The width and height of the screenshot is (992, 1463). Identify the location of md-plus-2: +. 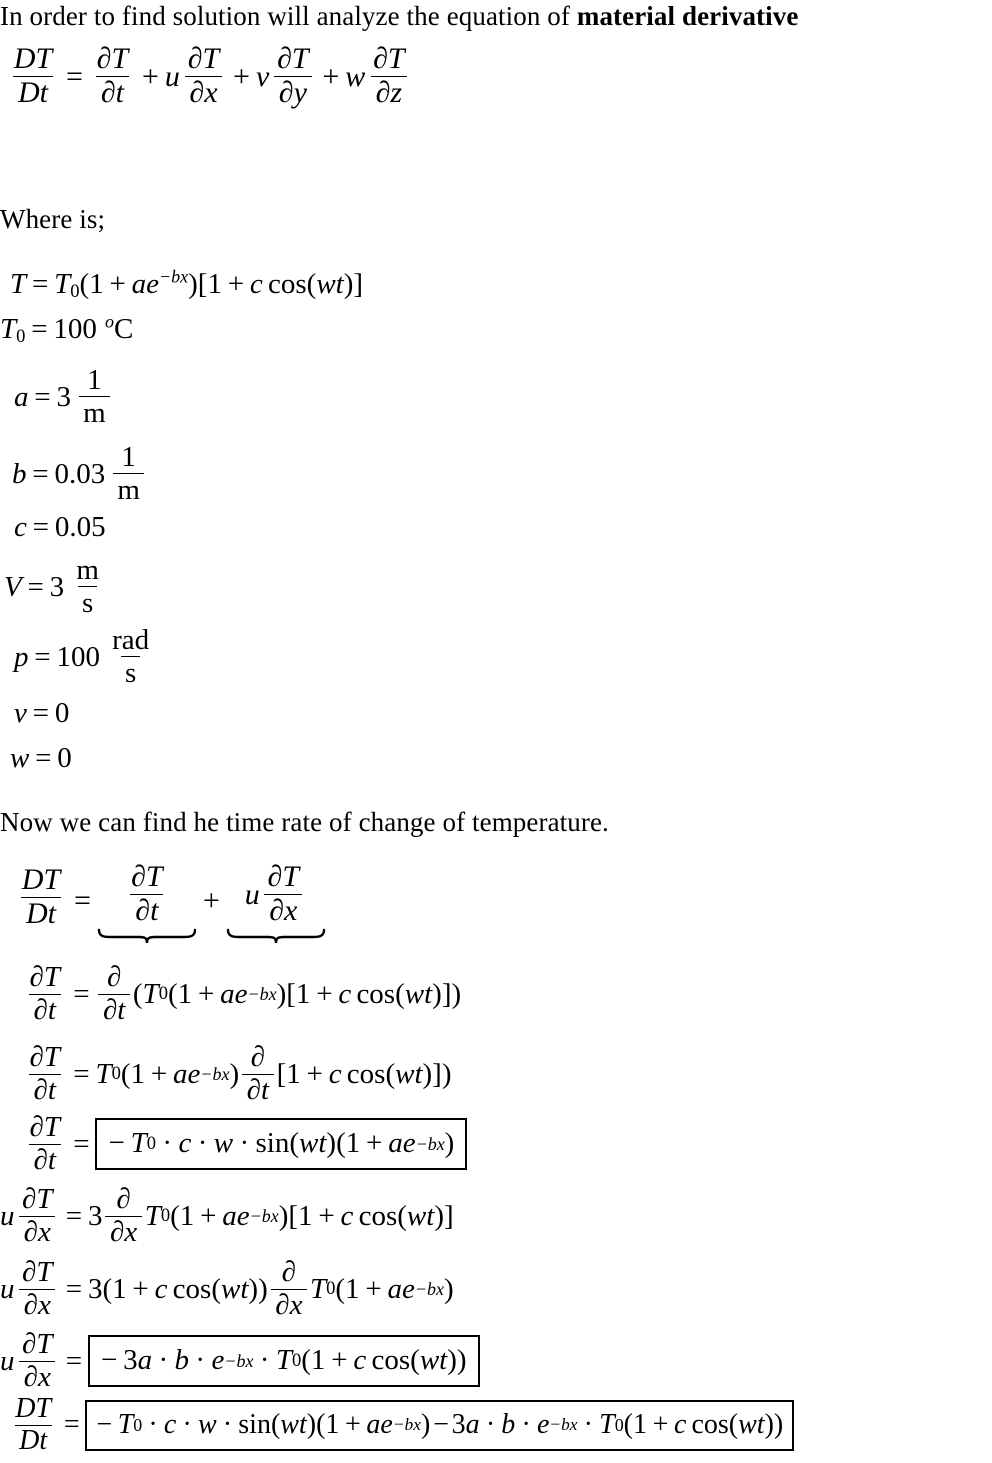
(241, 76).